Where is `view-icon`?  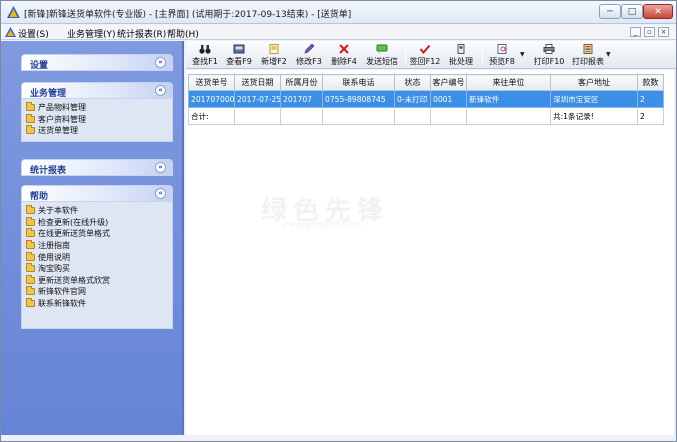 view-icon is located at coordinates (239, 49).